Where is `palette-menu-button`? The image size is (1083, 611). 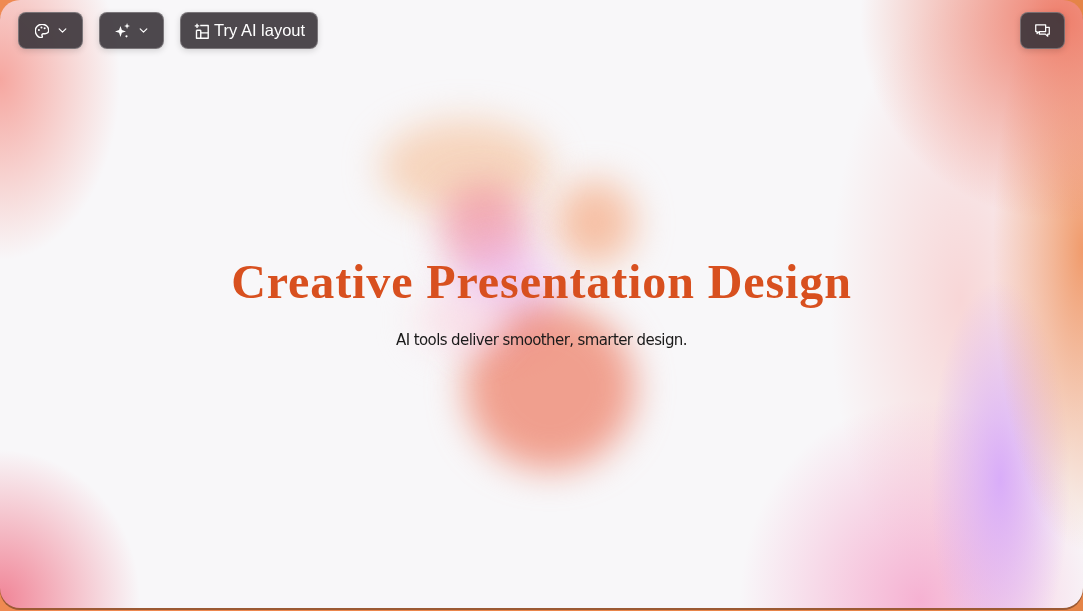 palette-menu-button is located at coordinates (50, 30).